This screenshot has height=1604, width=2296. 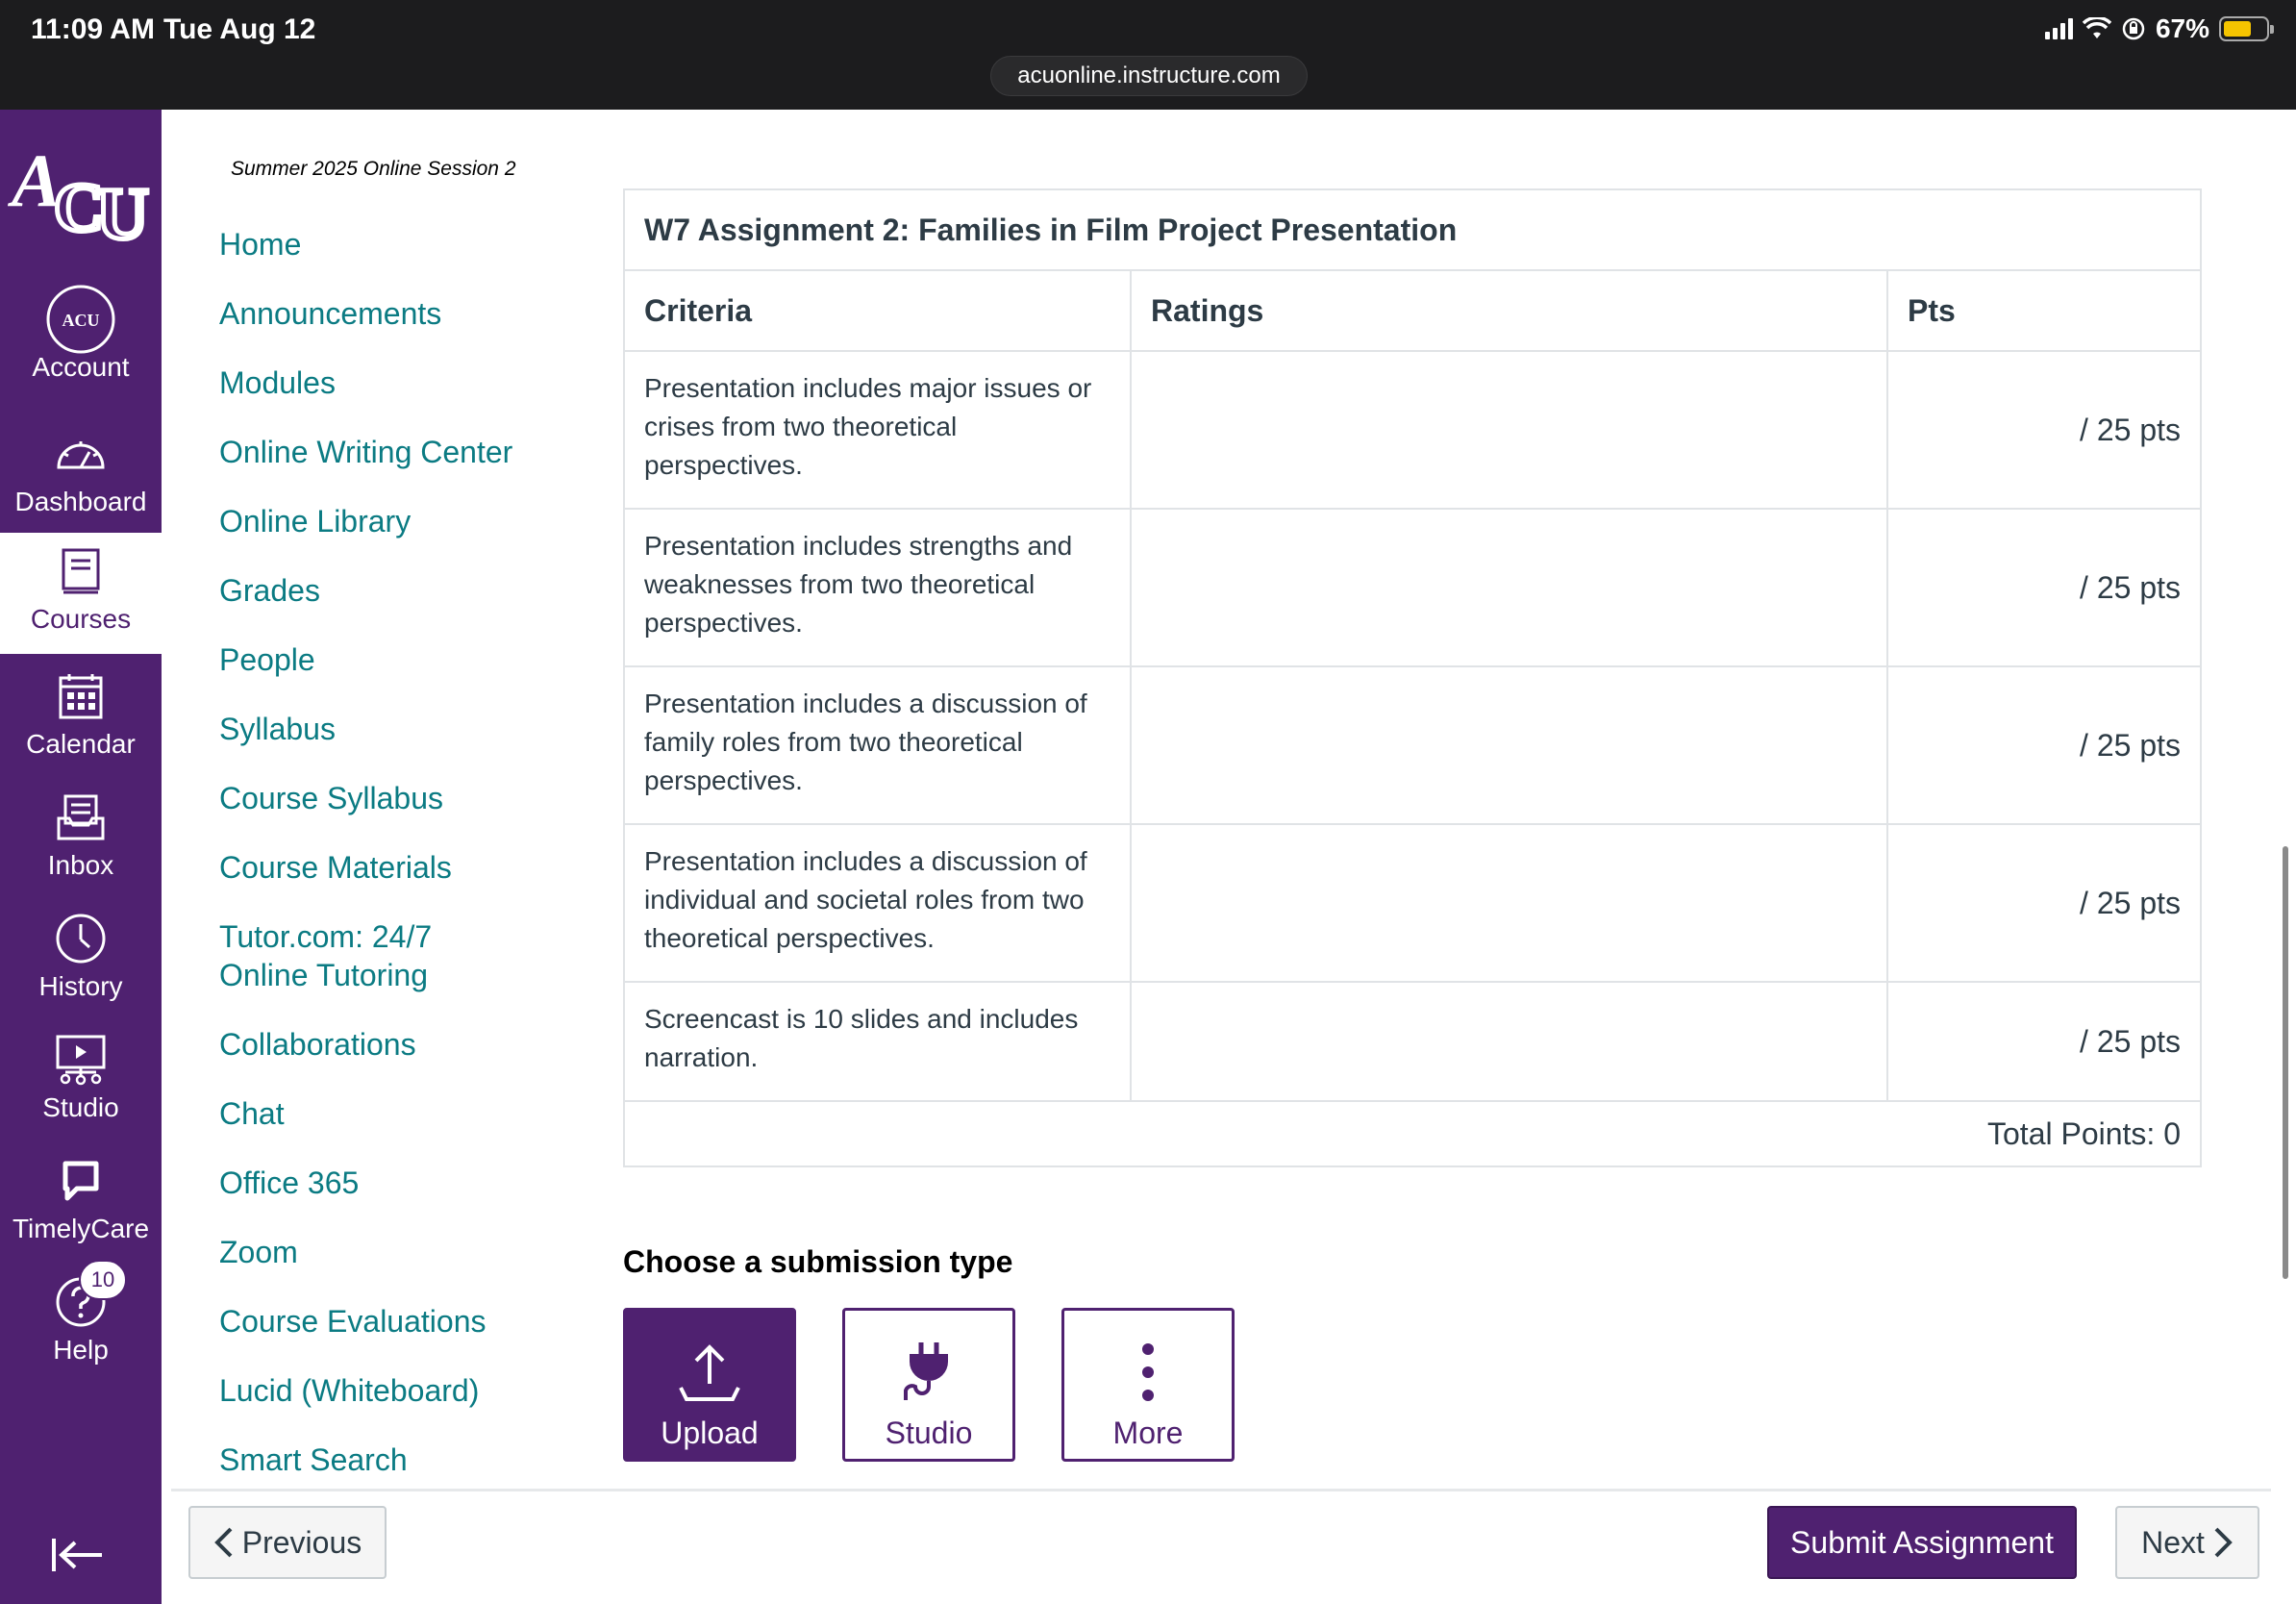 I want to click on global-nav-label: Help, so click(x=81, y=1350).